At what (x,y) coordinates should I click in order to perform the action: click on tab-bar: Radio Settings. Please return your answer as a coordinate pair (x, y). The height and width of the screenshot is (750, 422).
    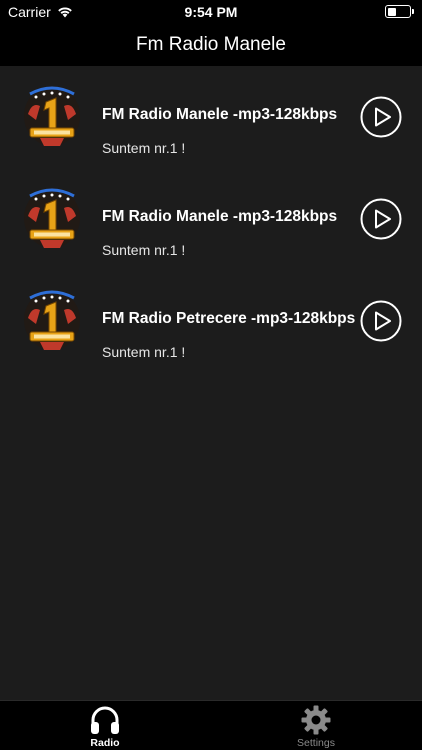
    Looking at the image, I should click on (211, 725).